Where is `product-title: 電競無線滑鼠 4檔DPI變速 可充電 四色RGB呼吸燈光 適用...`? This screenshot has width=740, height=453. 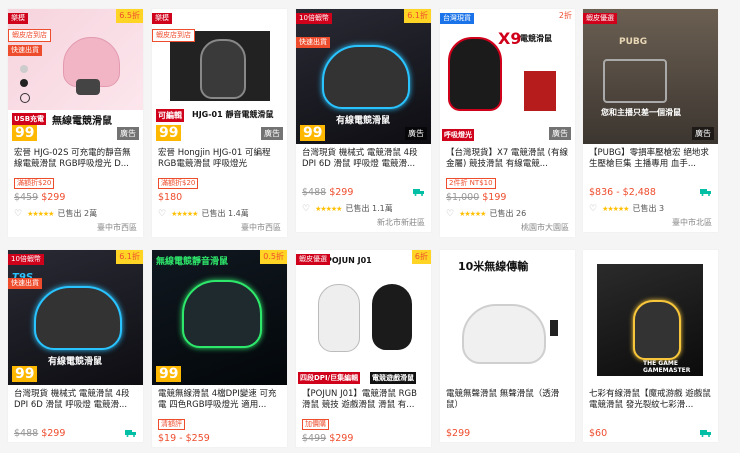
product-title: 電競無線滑鼠 4檔DPI變速 可充電 四色RGB呼吸燈光 適用... is located at coordinates (219, 398).